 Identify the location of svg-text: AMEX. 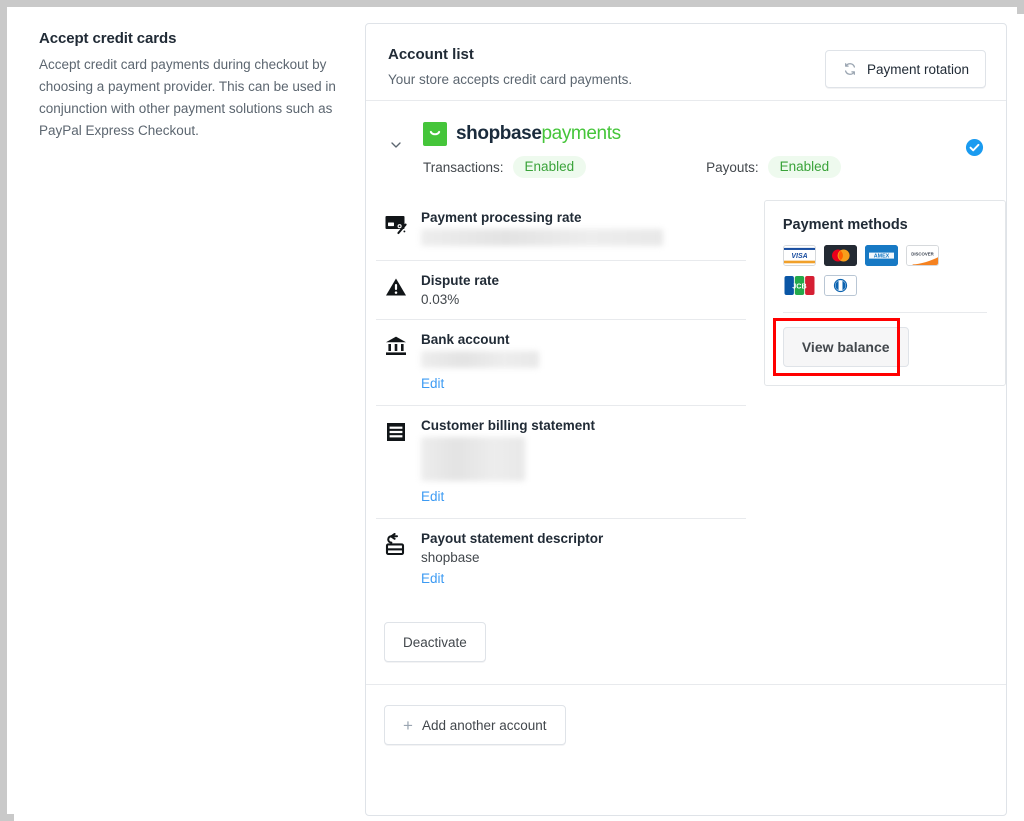
(882, 256).